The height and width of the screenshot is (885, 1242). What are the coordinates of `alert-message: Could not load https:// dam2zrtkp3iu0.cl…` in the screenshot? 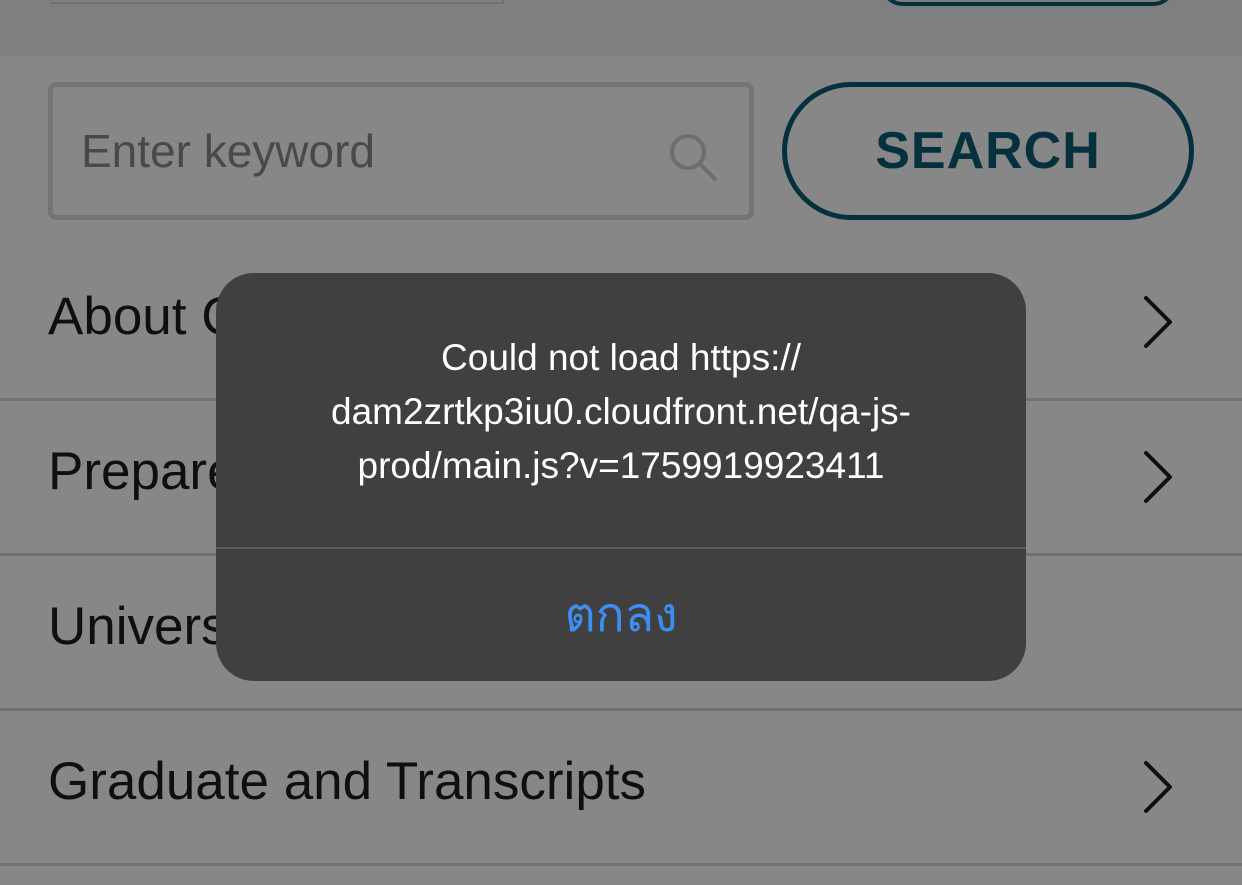 It's located at (621, 412).